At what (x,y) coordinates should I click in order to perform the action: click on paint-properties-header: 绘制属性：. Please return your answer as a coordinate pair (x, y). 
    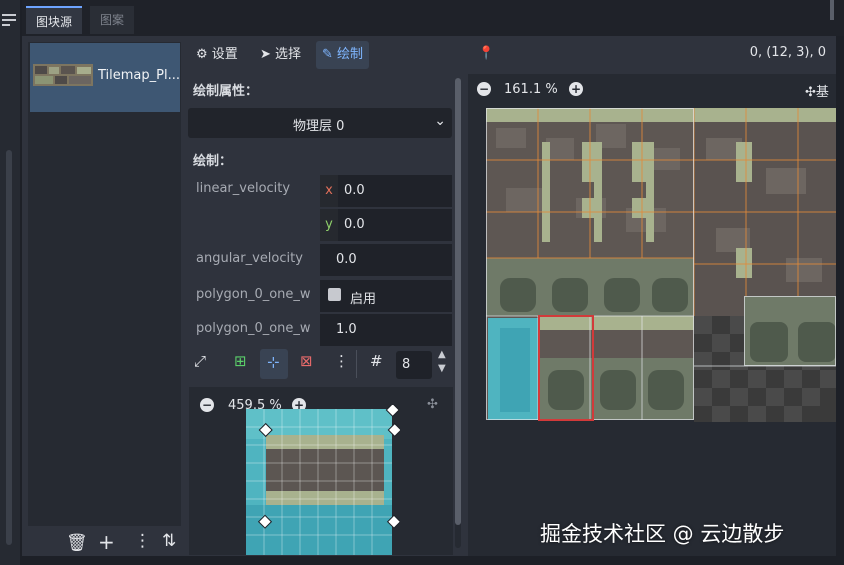
    Looking at the image, I should click on (226, 91).